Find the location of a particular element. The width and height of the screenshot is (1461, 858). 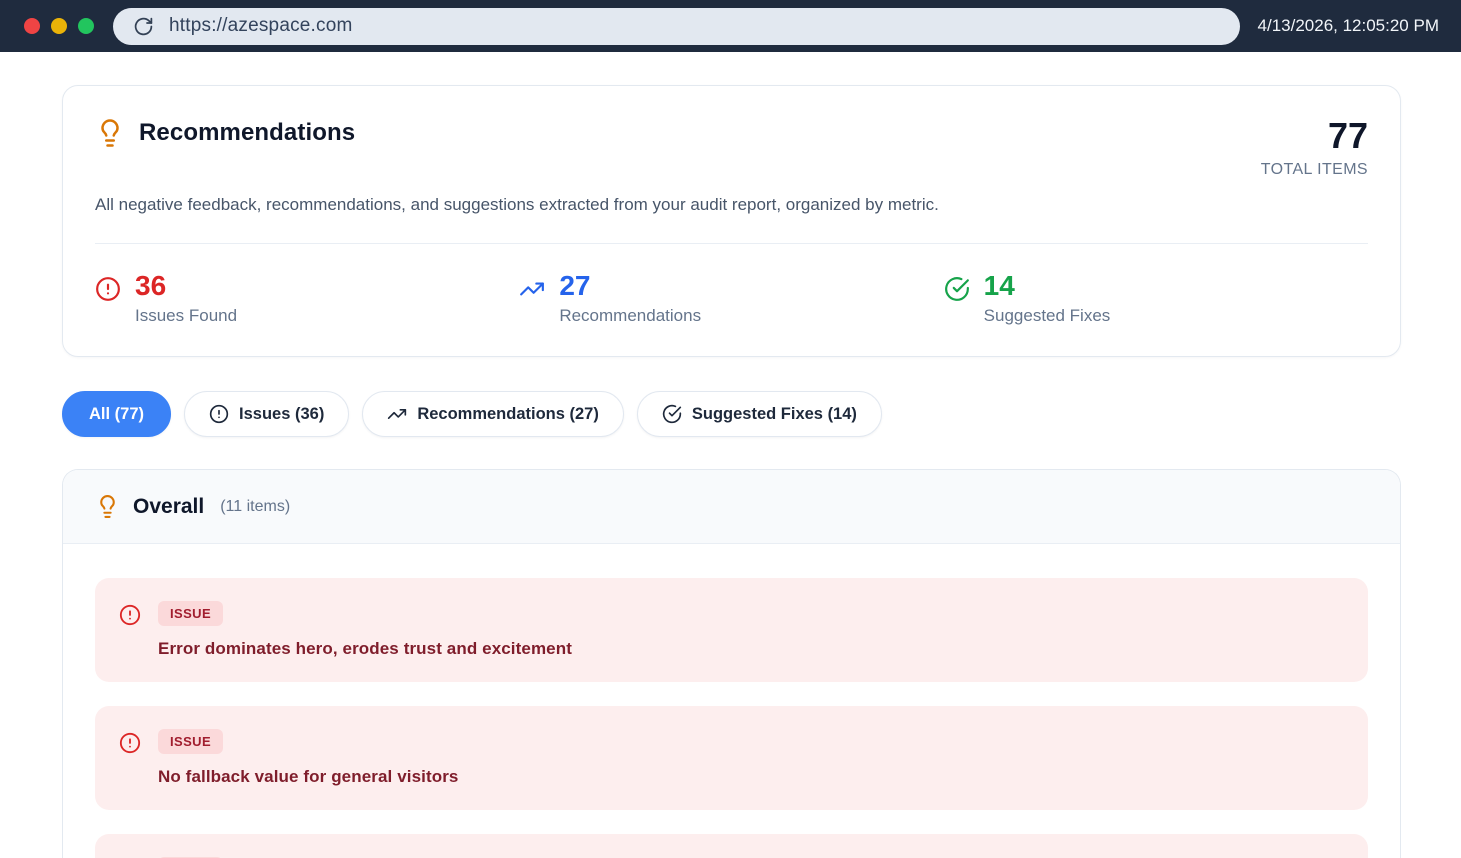

recommendations-label: Recommendations is located at coordinates (630, 316).